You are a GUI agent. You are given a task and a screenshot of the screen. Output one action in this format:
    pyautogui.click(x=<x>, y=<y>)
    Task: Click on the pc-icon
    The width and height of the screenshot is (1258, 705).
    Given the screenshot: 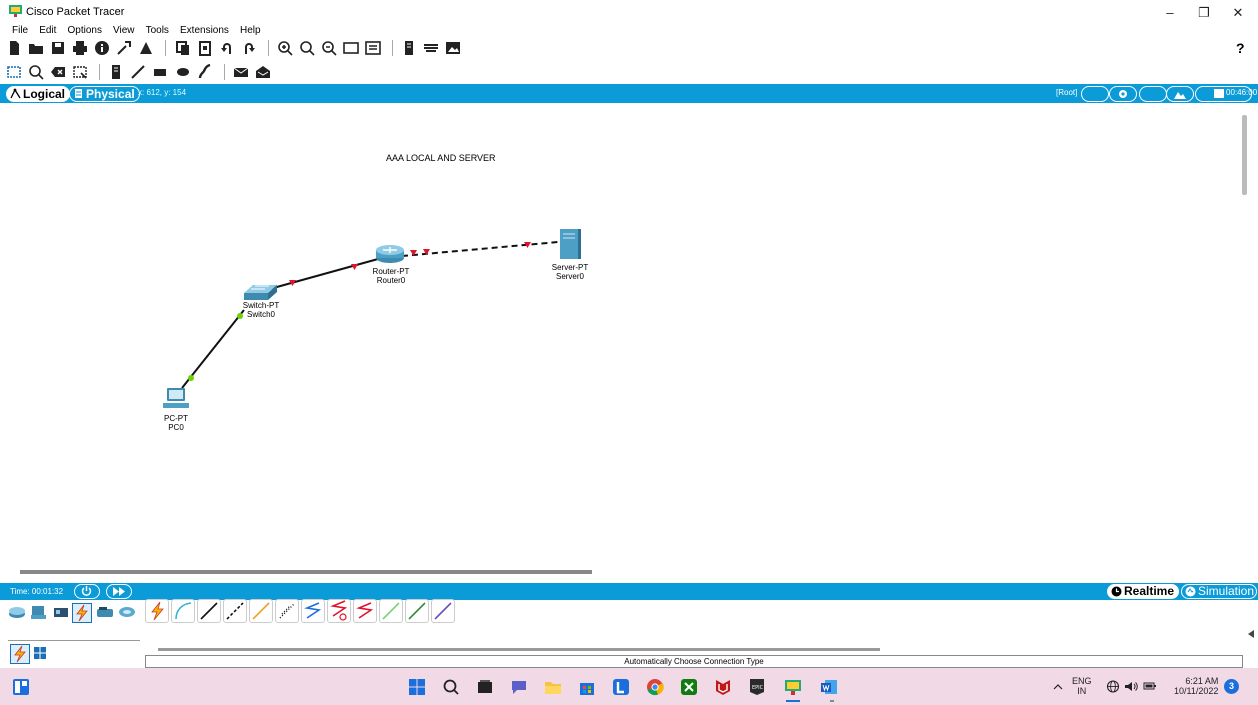 What is the action you would take?
    pyautogui.click(x=176, y=398)
    